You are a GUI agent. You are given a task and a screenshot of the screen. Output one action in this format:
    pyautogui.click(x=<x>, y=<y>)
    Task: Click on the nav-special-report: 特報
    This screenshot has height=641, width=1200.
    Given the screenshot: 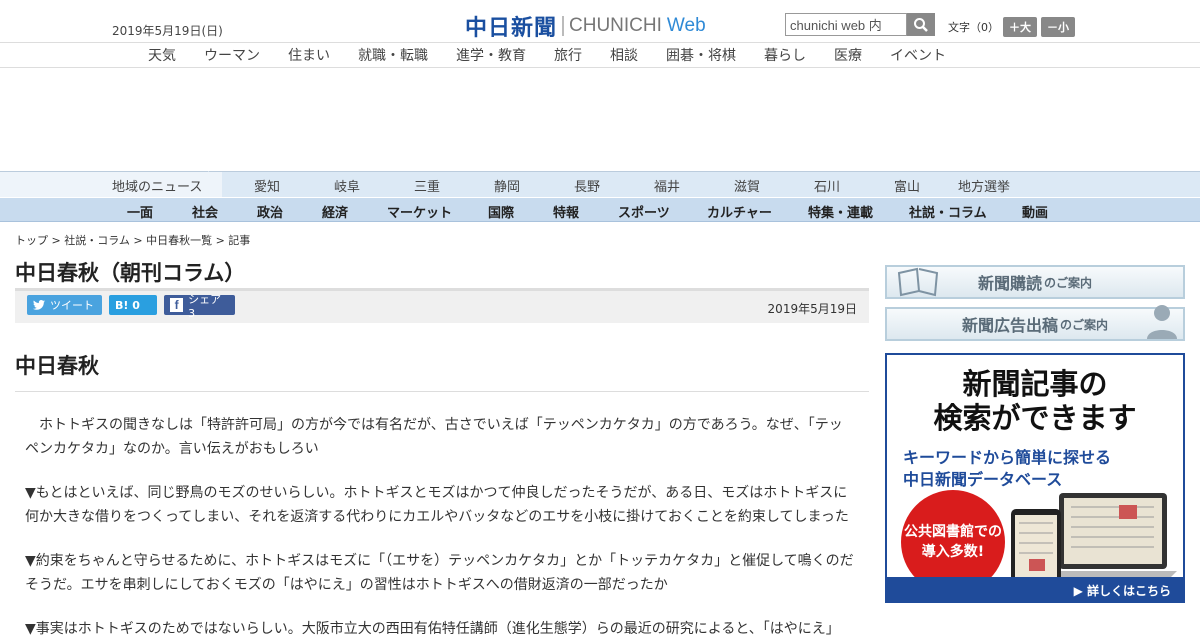 What is the action you would take?
    pyautogui.click(x=566, y=211)
    